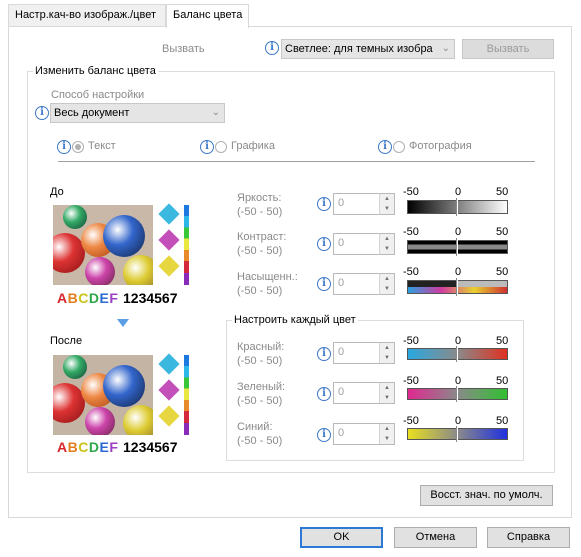 Image resolution: width=581 pixels, height=557 pixels. Describe the element at coordinates (364, 204) in the screenshot. I see `brightness-spinner: 0 ▲ ▼` at that location.